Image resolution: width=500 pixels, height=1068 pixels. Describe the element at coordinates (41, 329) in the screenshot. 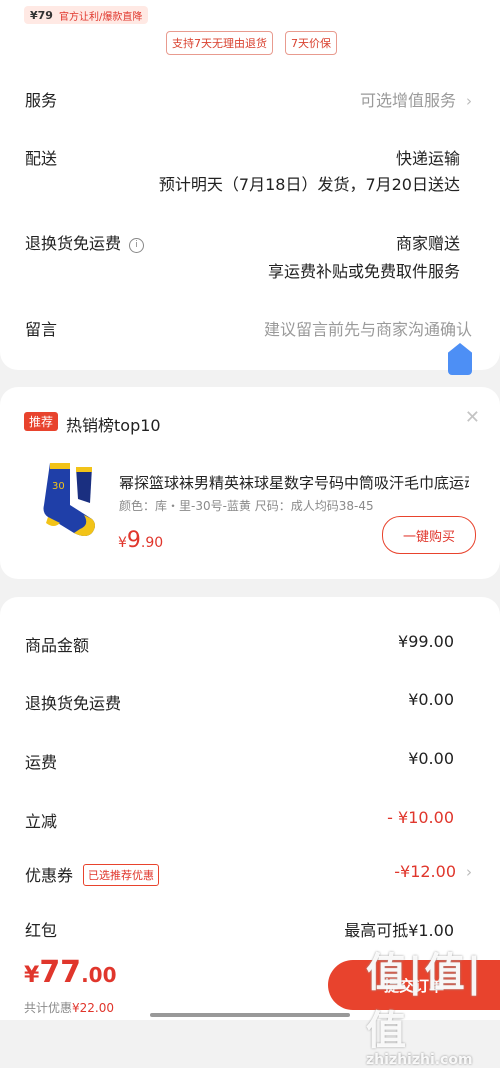

I see `message-label: 留言` at that location.